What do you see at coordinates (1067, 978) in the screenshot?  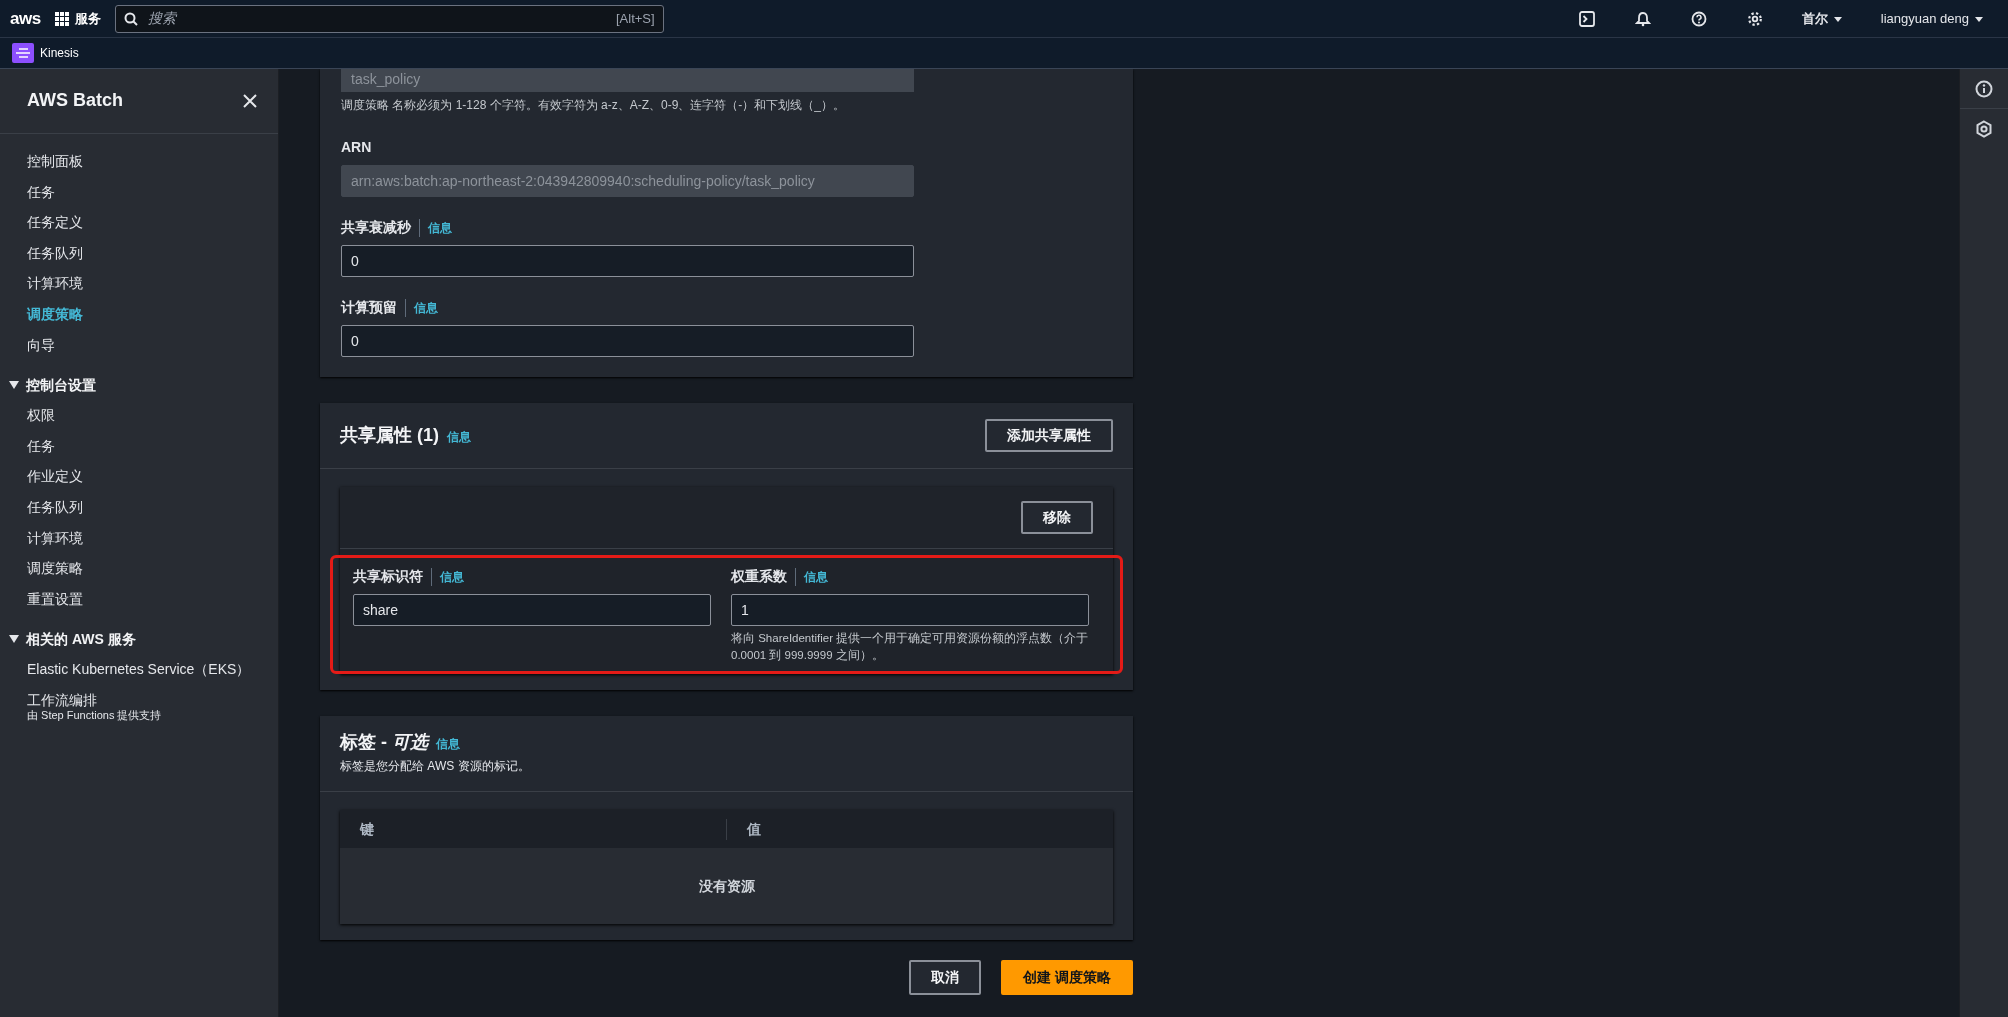 I see `submit-button: 创建 调度策略` at bounding box center [1067, 978].